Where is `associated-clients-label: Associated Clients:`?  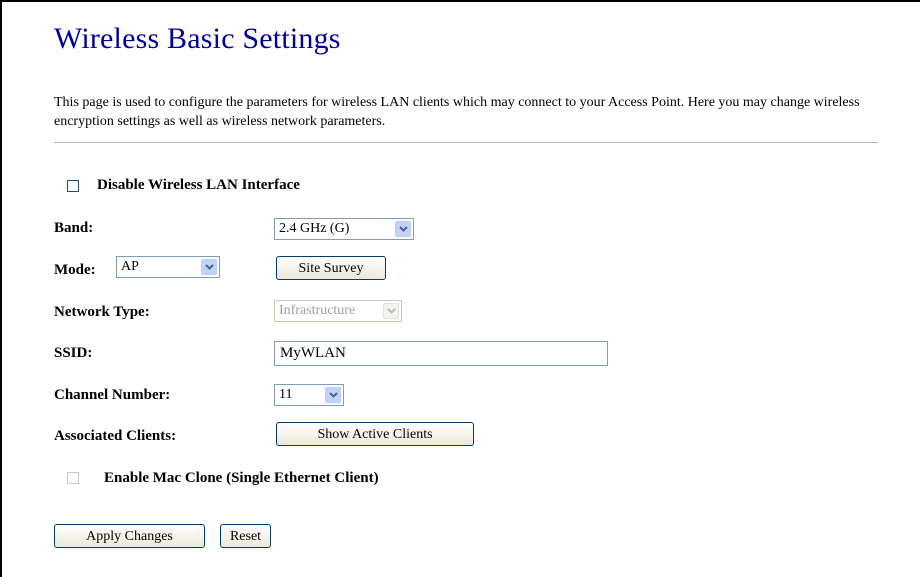
associated-clients-label: Associated Clients: is located at coordinates (115, 436).